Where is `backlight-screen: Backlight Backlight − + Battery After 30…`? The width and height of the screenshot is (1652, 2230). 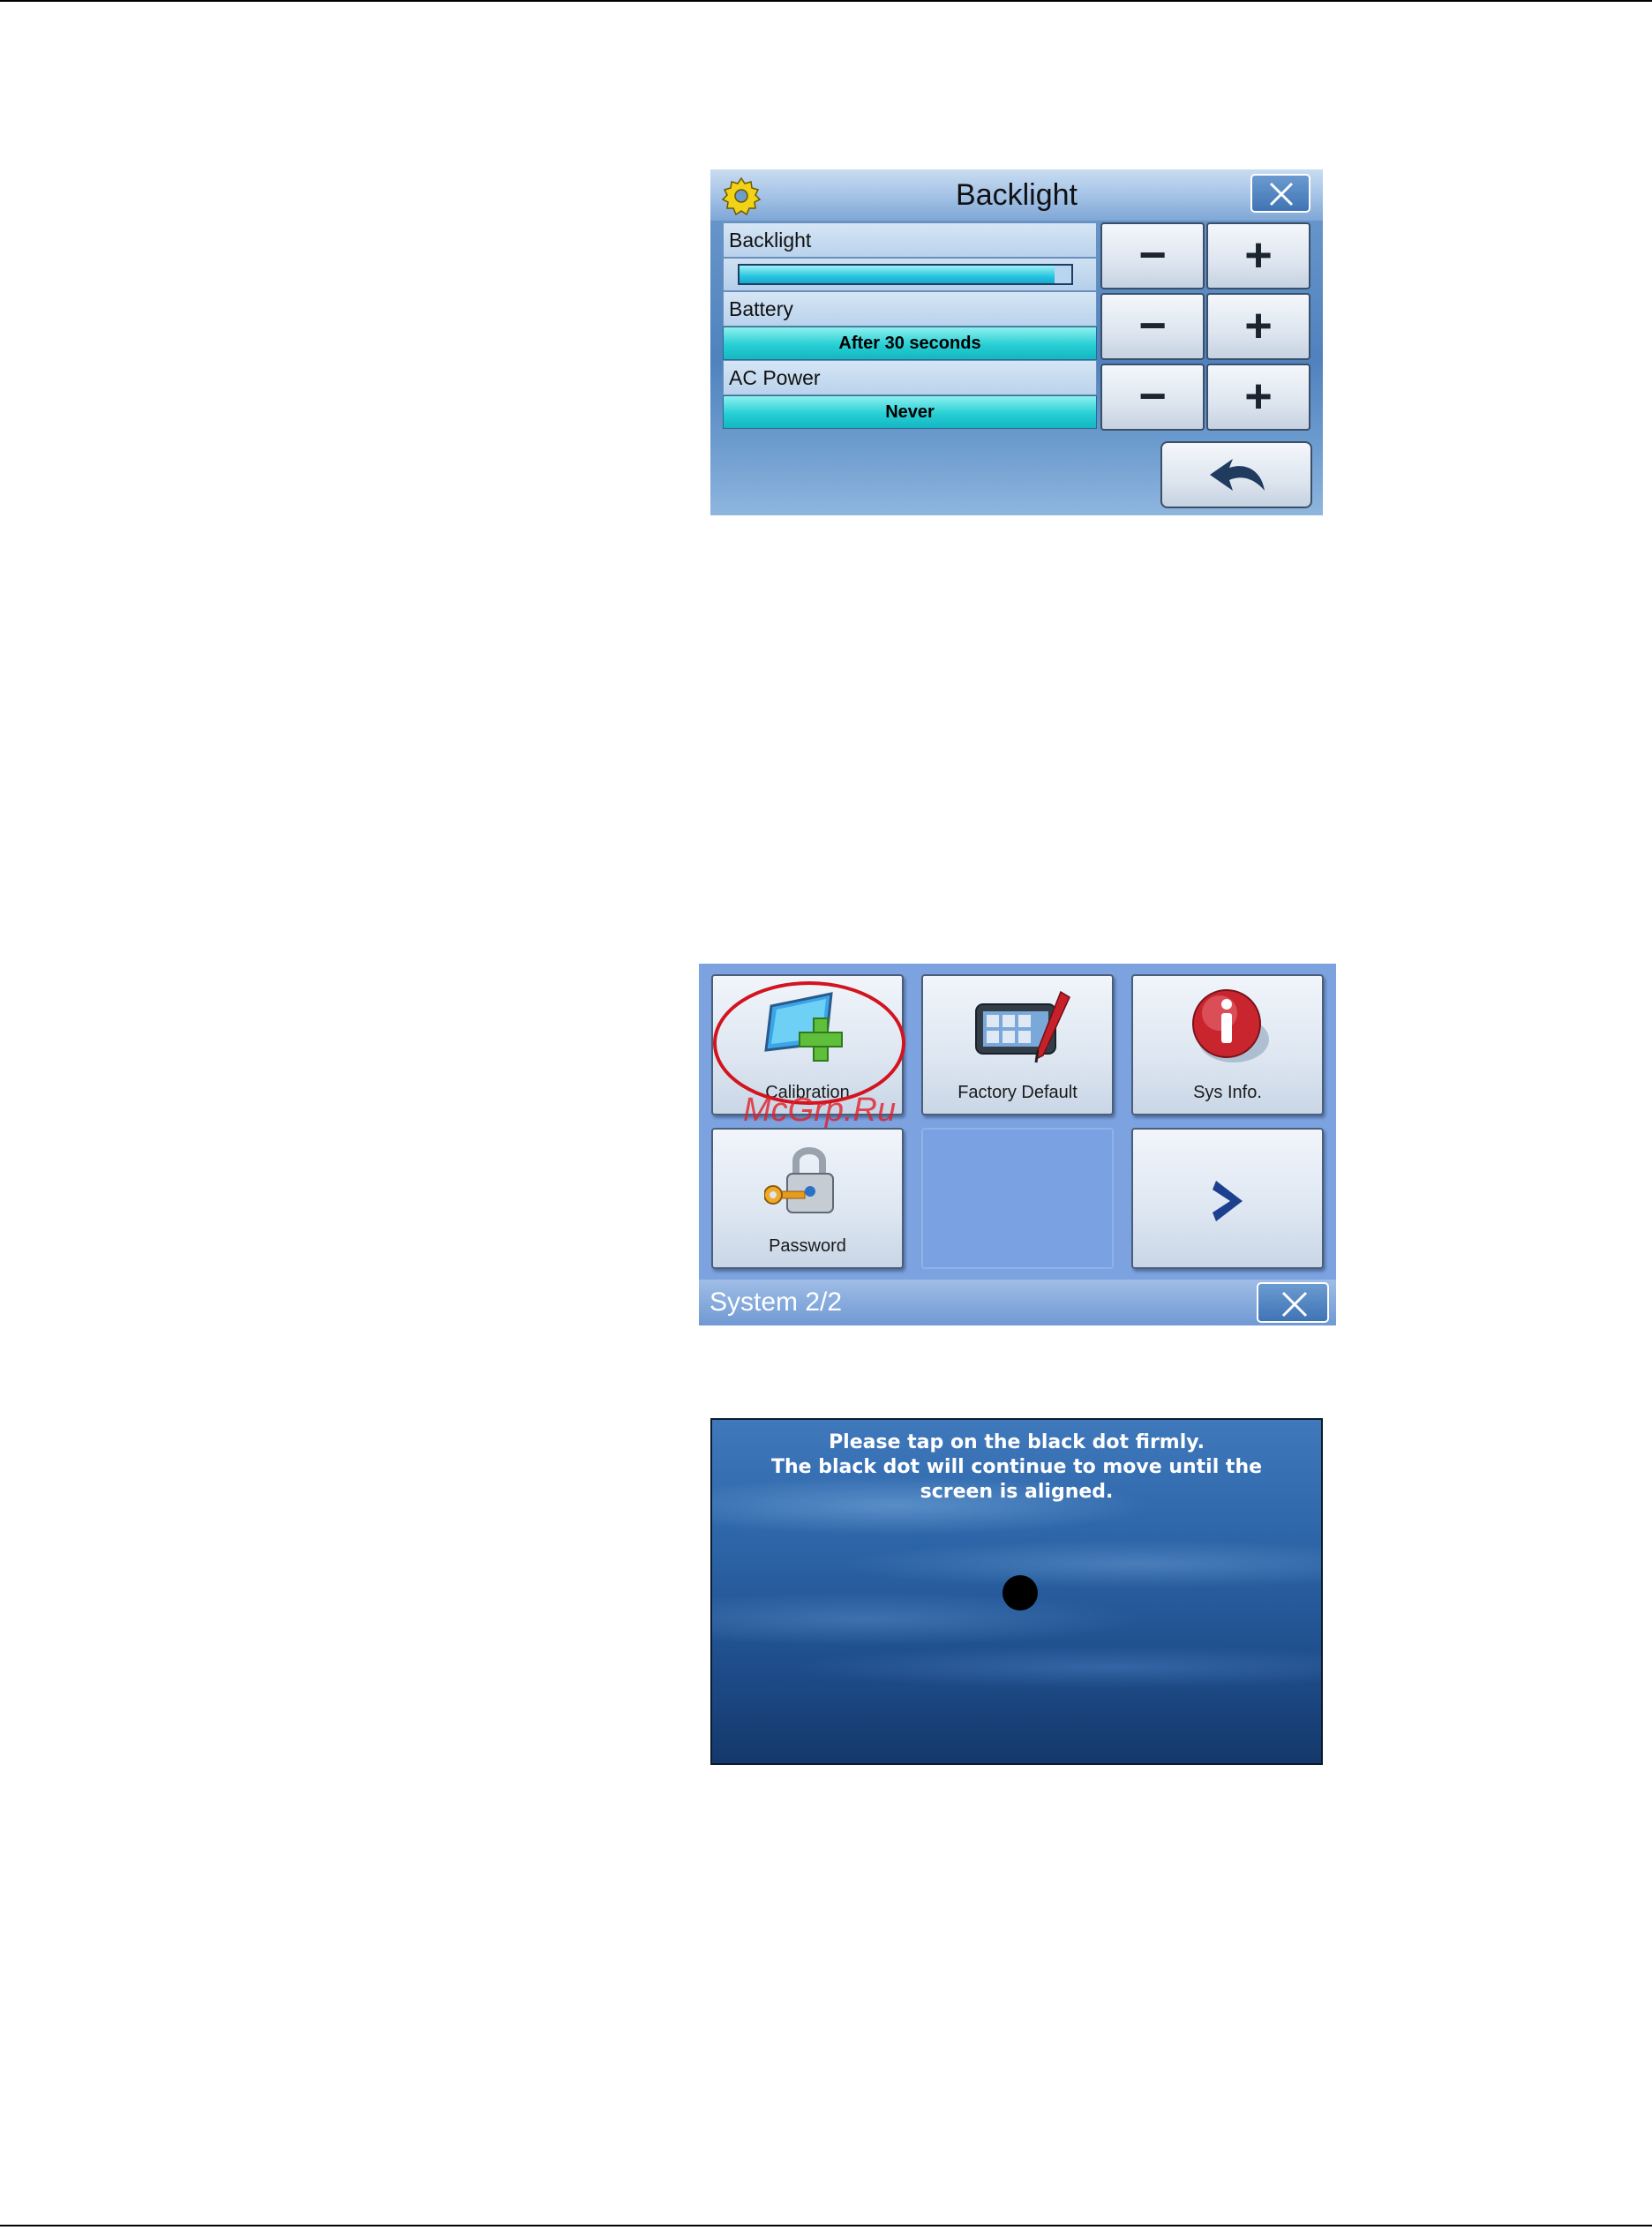 backlight-screen: Backlight Backlight − + Battery After 30… is located at coordinates (1017, 342).